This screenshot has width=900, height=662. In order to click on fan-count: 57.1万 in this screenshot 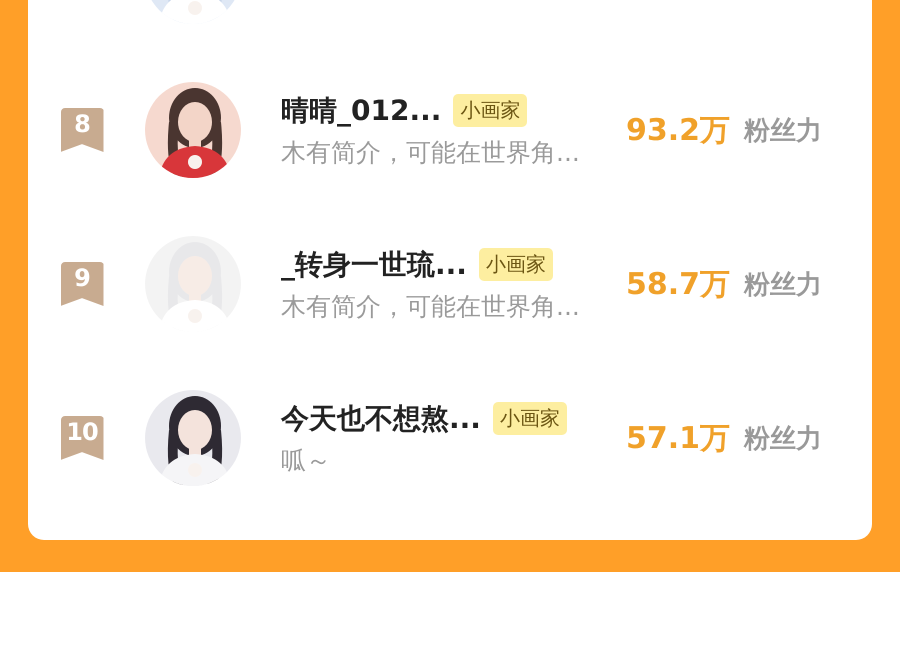, I will do `click(678, 439)`.